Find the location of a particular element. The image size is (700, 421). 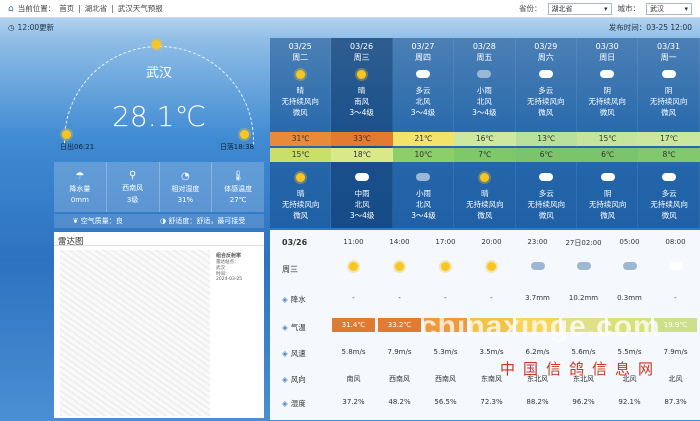

day-column: 03/29 周六 多云 无持续风向 微风 13℃ 6℃ 多云 无持续风向 微风 is located at coordinates (546, 133).